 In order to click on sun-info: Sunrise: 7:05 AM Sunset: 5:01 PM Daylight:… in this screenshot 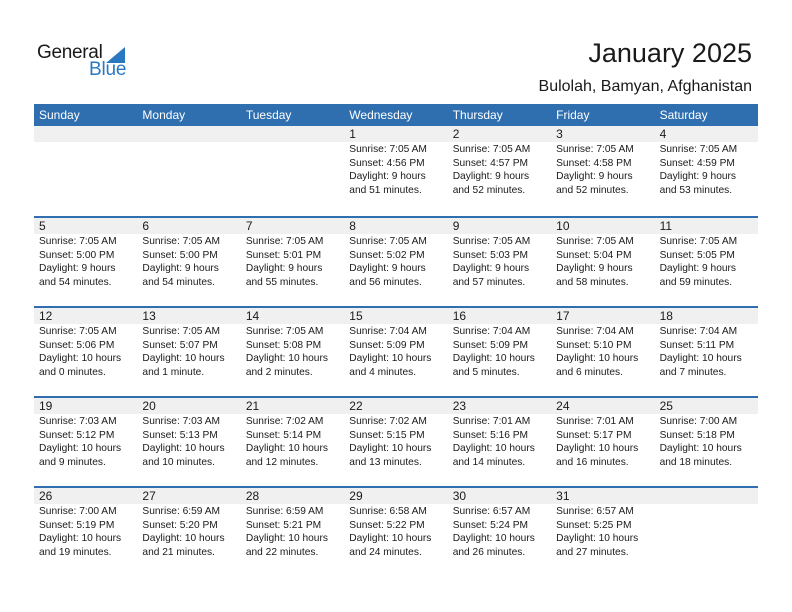, I will do `click(292, 261)`.